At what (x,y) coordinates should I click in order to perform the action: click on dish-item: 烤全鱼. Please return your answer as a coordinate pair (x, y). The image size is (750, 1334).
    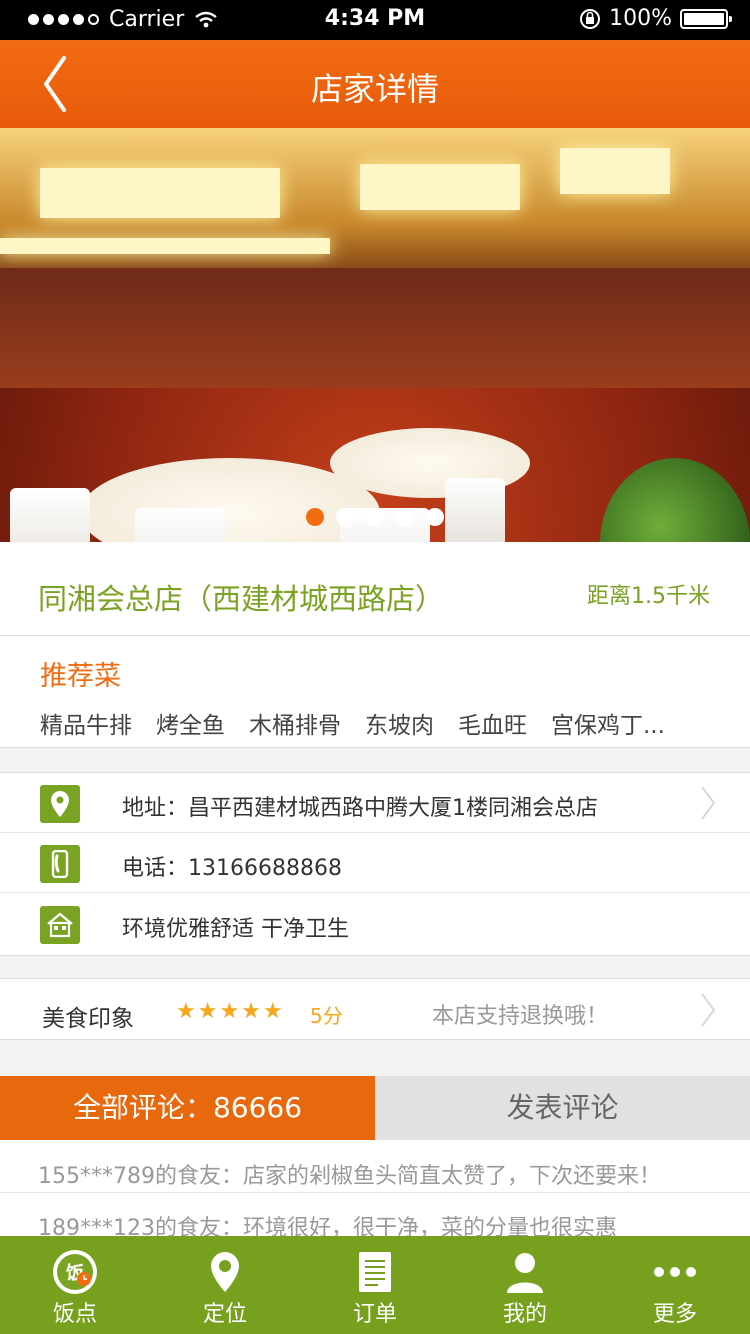
    Looking at the image, I should click on (190, 723).